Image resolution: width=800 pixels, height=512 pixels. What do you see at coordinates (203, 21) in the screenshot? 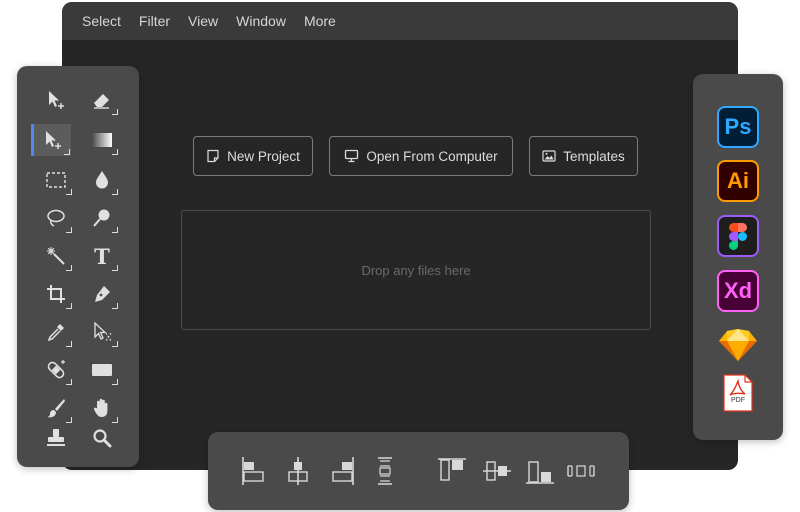
I see `menu-view: View` at bounding box center [203, 21].